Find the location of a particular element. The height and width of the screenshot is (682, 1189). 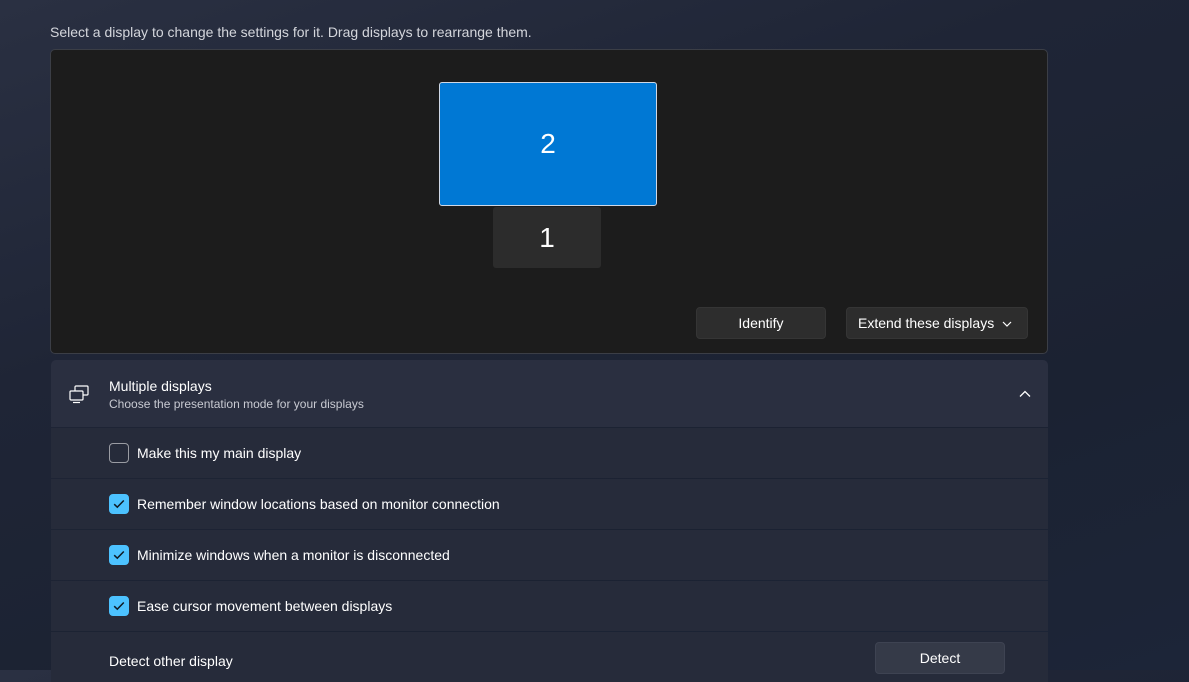

option-row-detect-display: Detect other display Detect is located at coordinates (549, 657).